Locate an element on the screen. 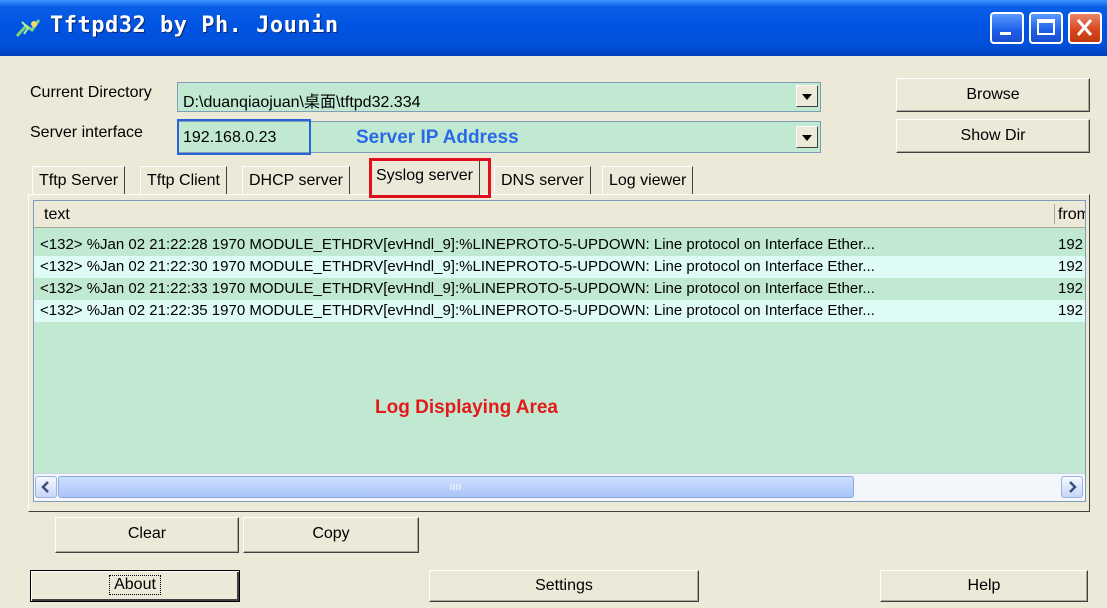 The image size is (1107, 608). maximize-button is located at coordinates (1046, 28).